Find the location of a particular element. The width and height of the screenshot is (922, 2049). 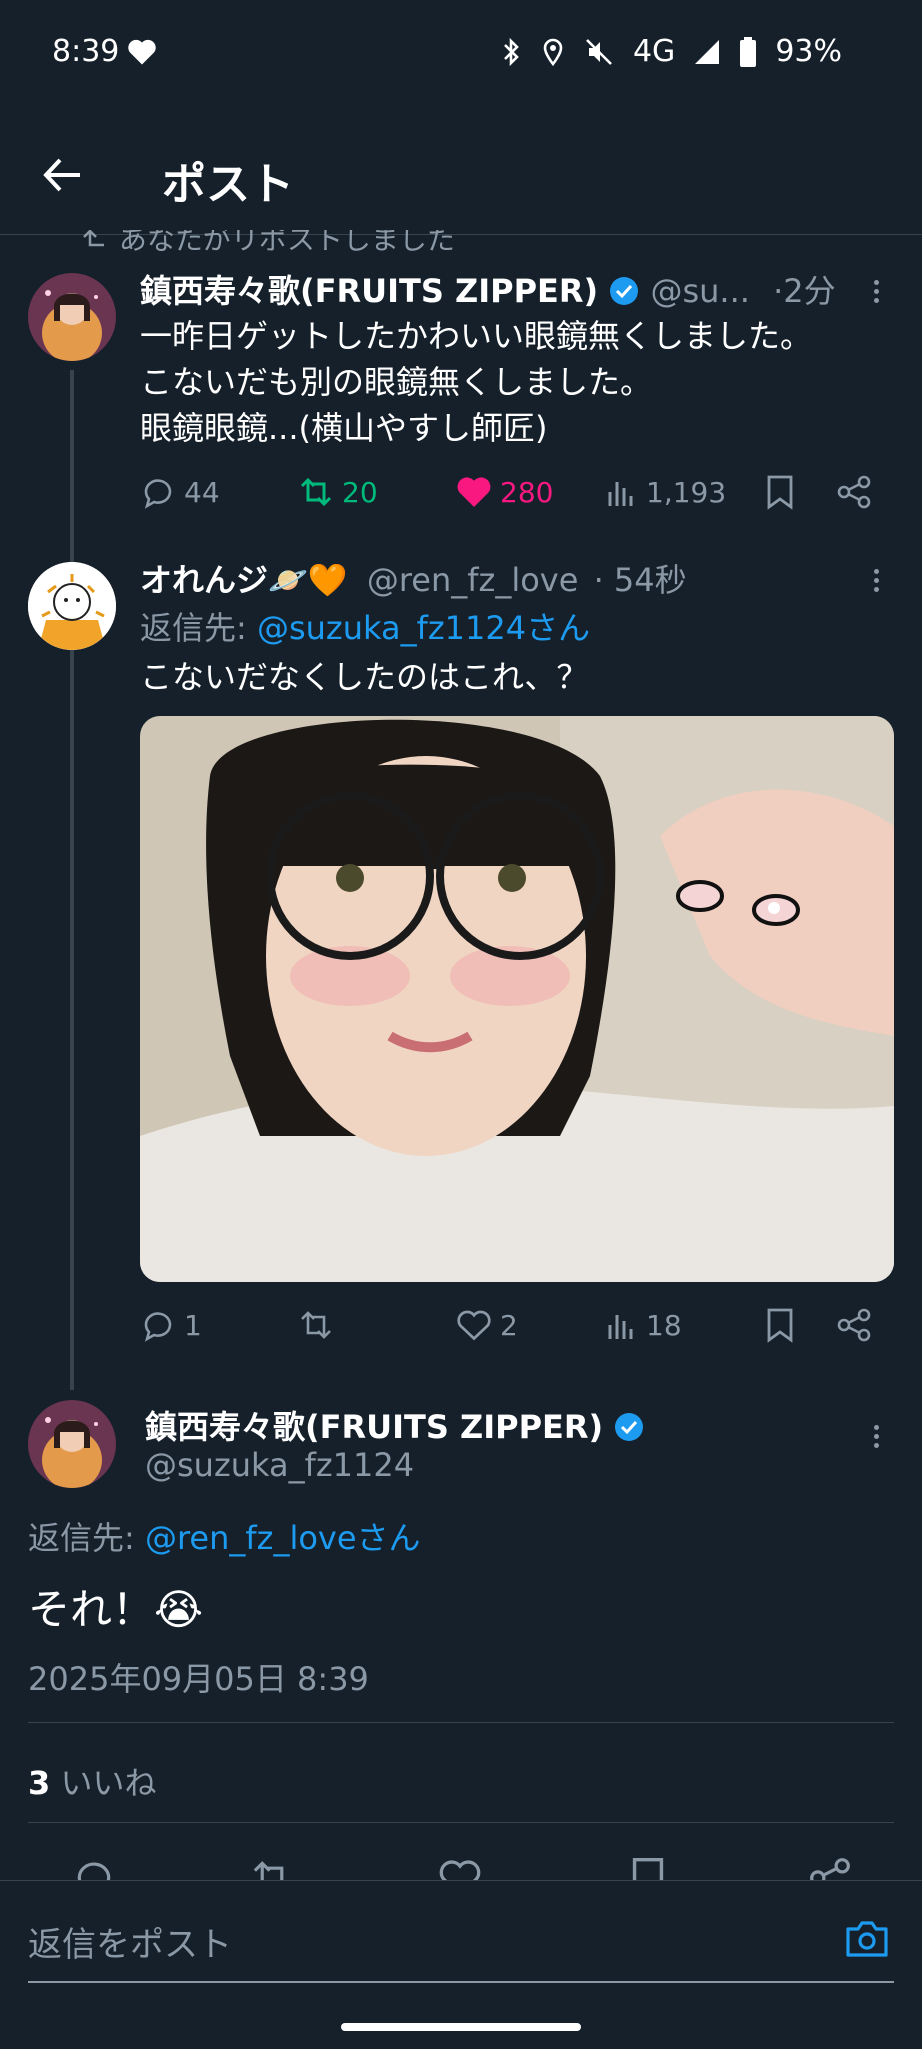

views-button: 1,193 is located at coordinates (666, 492).